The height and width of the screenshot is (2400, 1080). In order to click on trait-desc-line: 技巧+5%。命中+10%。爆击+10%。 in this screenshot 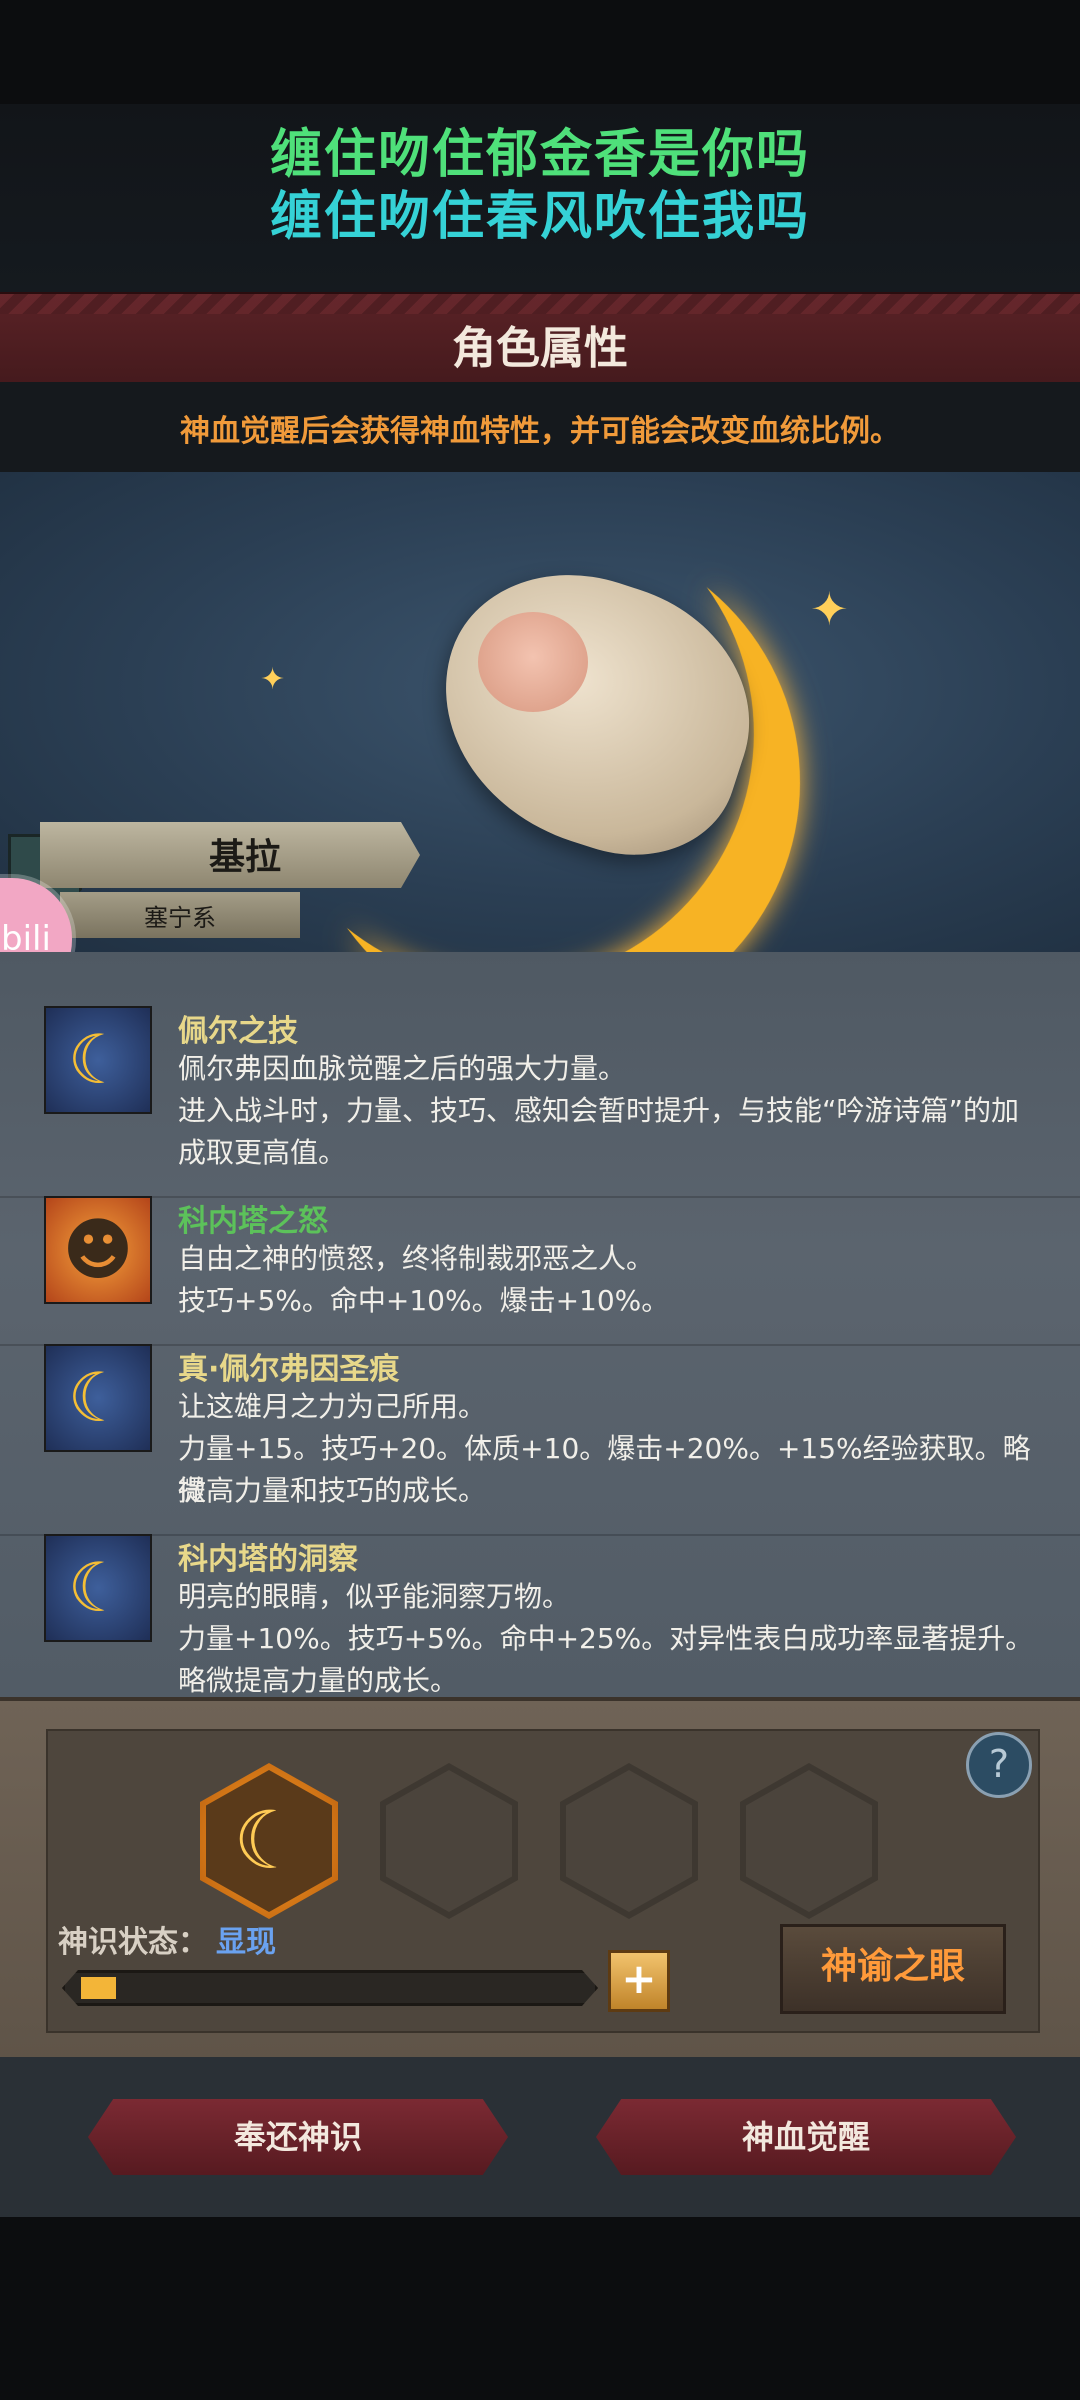, I will do `click(424, 1300)`.